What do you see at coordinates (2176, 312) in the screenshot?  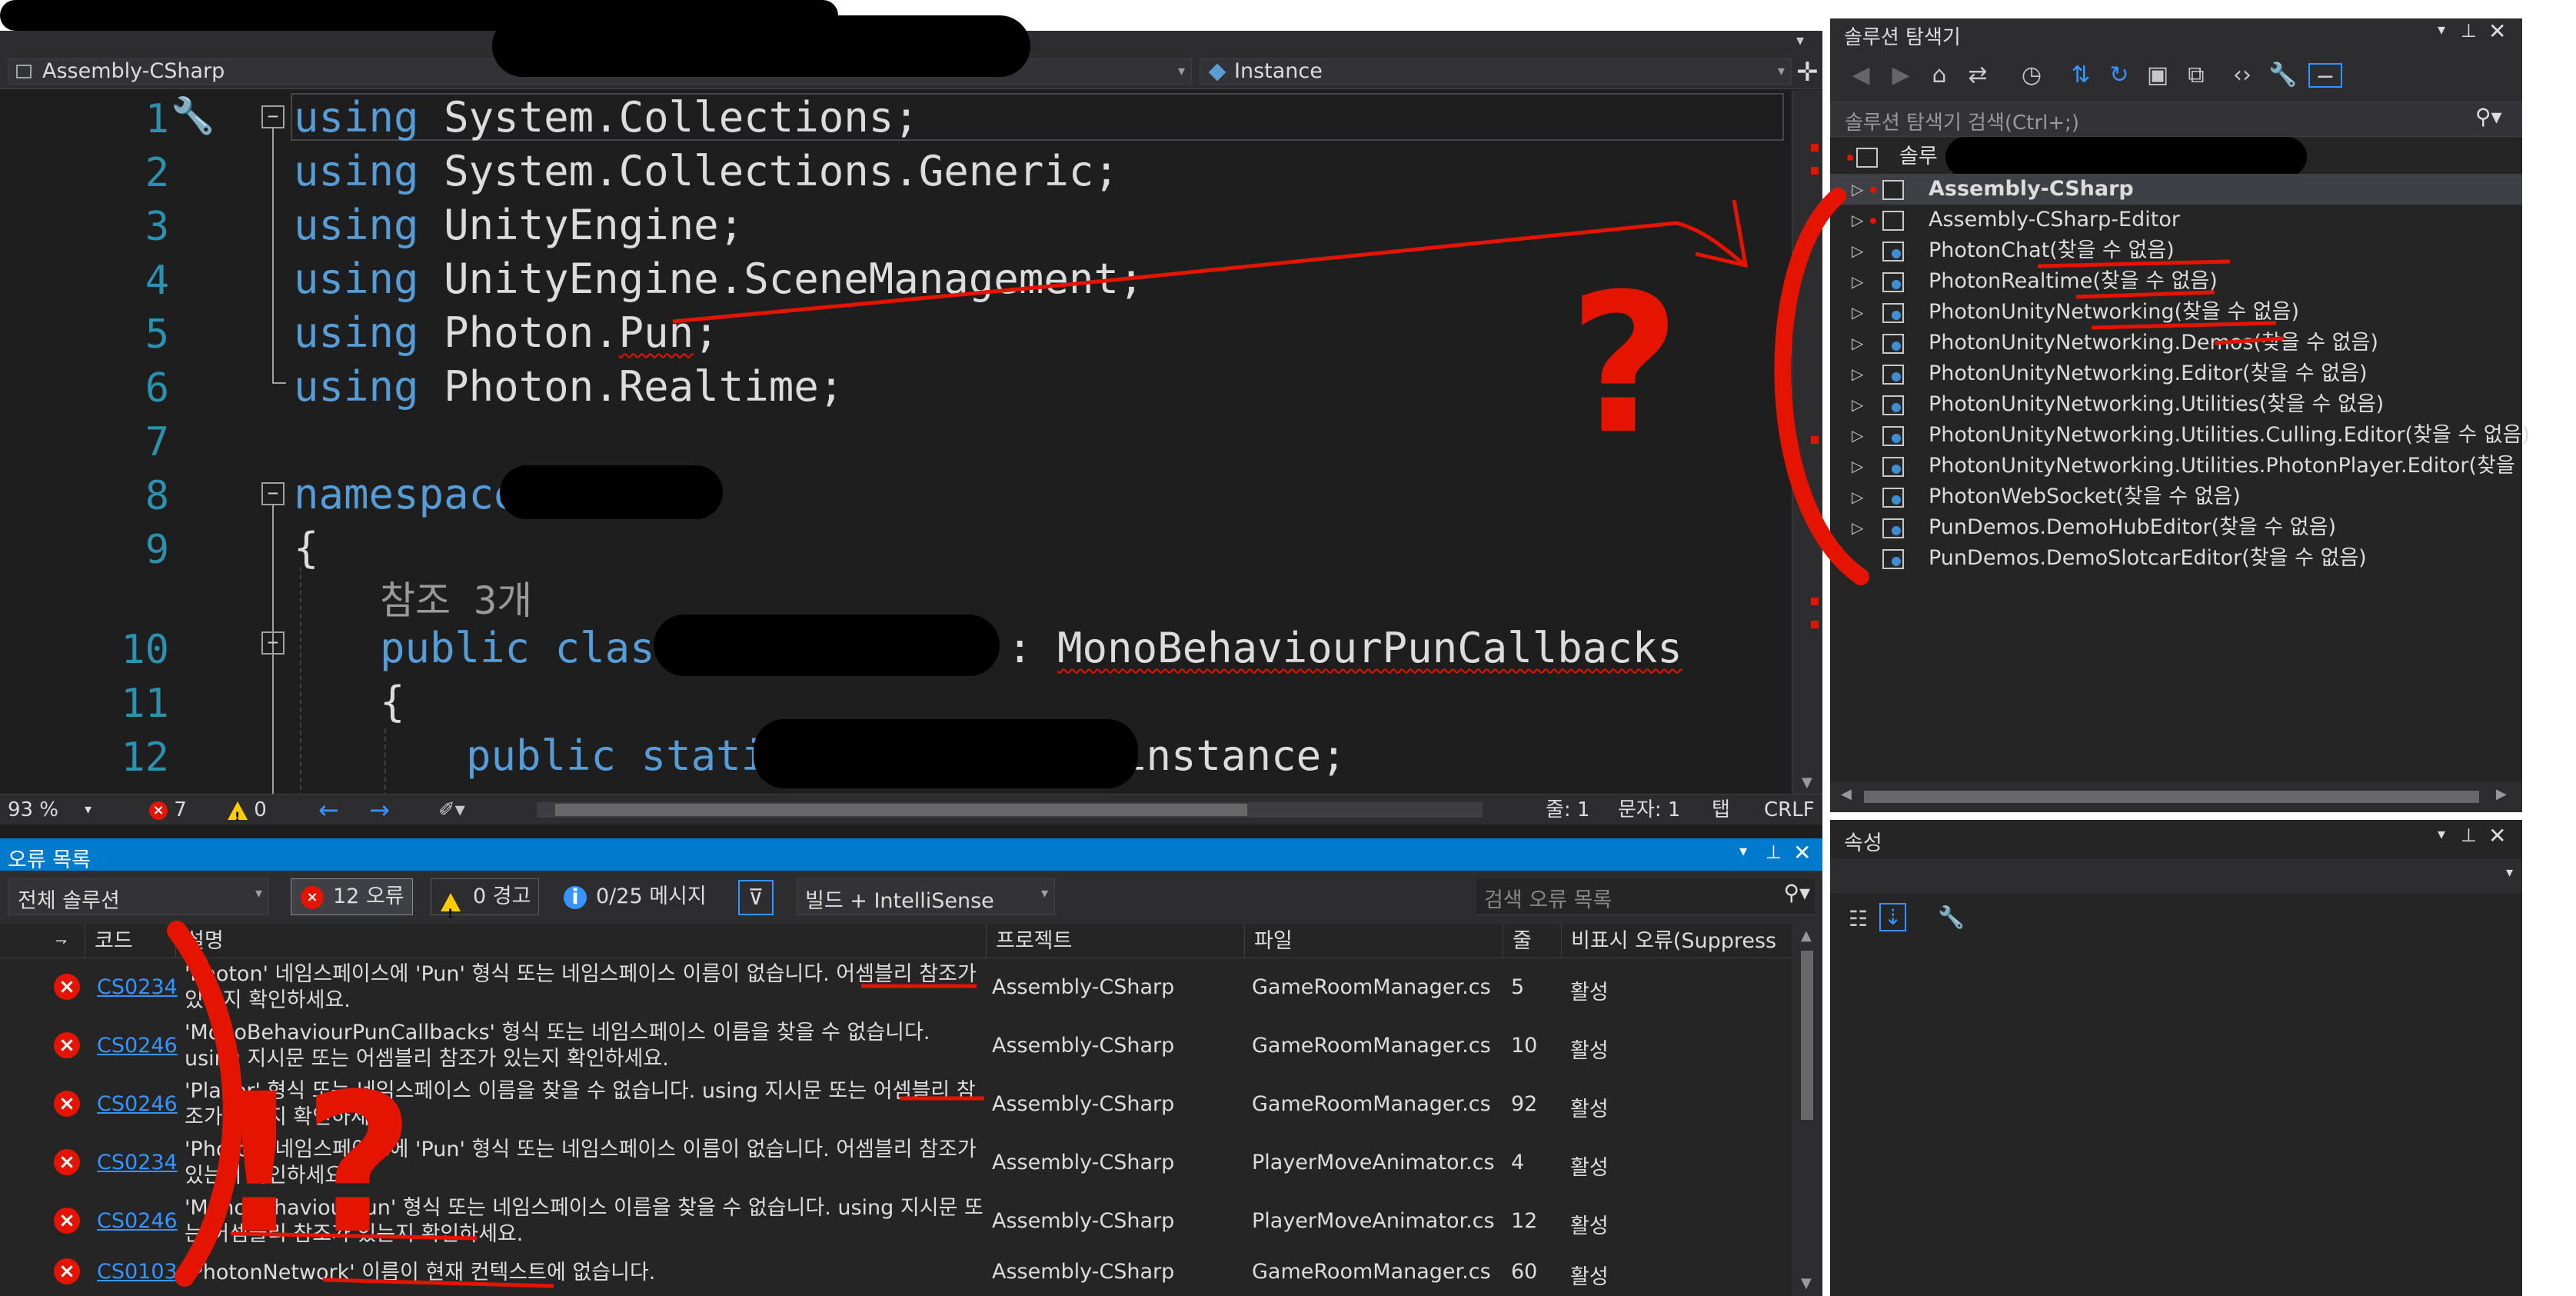 I see `tree-item-project: ▷ PhotonUnityNetworking(찾을 수 없음)` at bounding box center [2176, 312].